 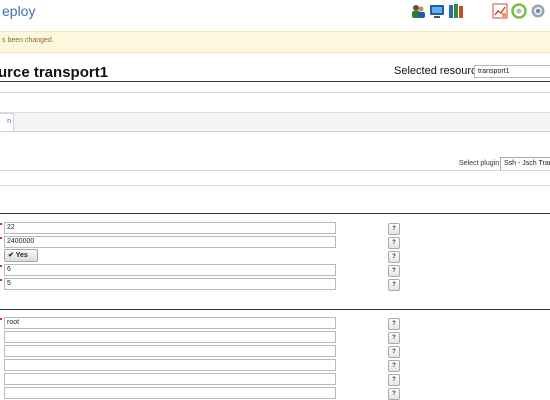 What do you see at coordinates (11, 255) in the screenshot?
I see `check-icon: ✔` at bounding box center [11, 255].